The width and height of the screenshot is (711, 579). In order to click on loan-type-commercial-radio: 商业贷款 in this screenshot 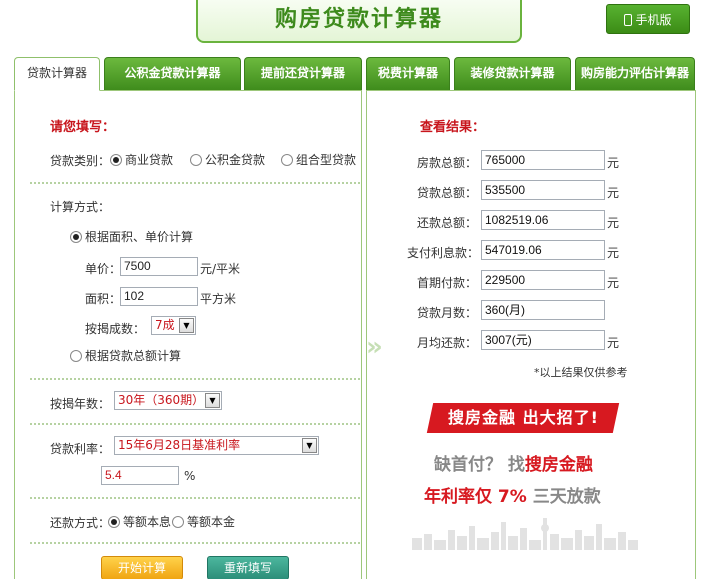, I will do `click(141, 159)`.